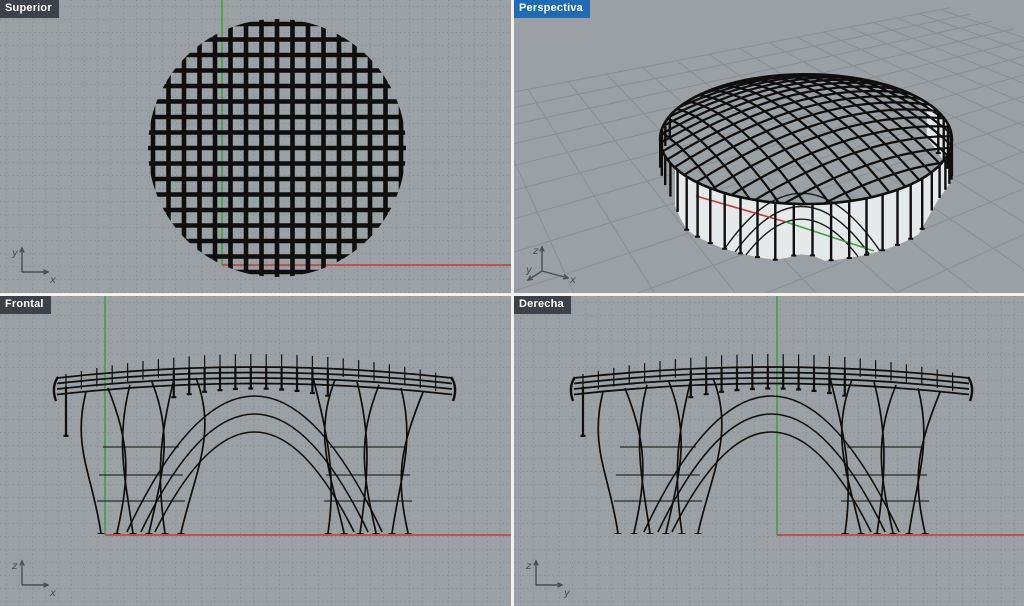 The width and height of the screenshot is (1024, 606). What do you see at coordinates (542, 305) in the screenshot?
I see `viewport-tab-derecha: Derecha` at bounding box center [542, 305].